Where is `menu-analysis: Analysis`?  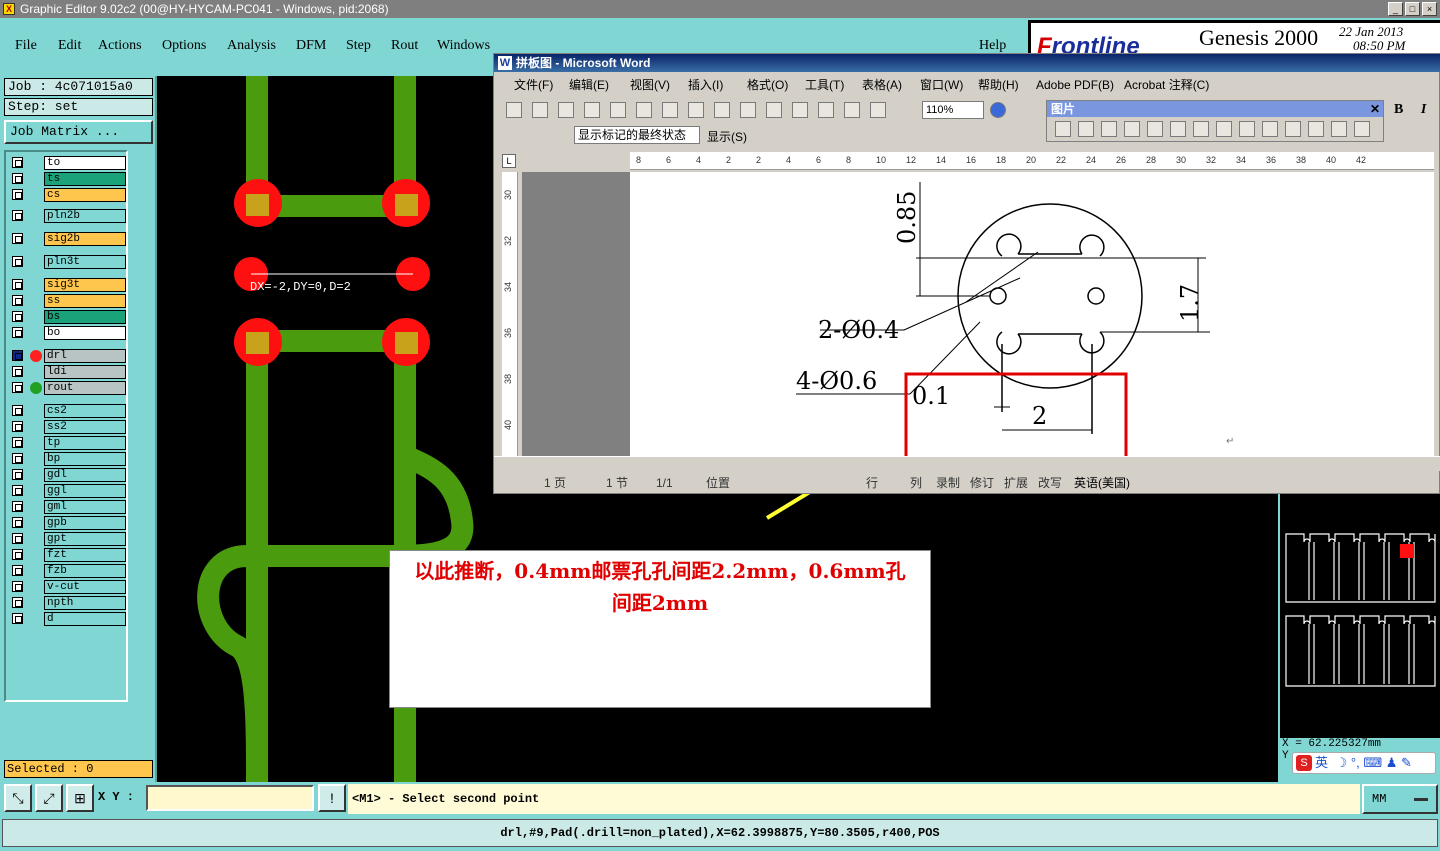
menu-analysis: Analysis is located at coordinates (251, 46).